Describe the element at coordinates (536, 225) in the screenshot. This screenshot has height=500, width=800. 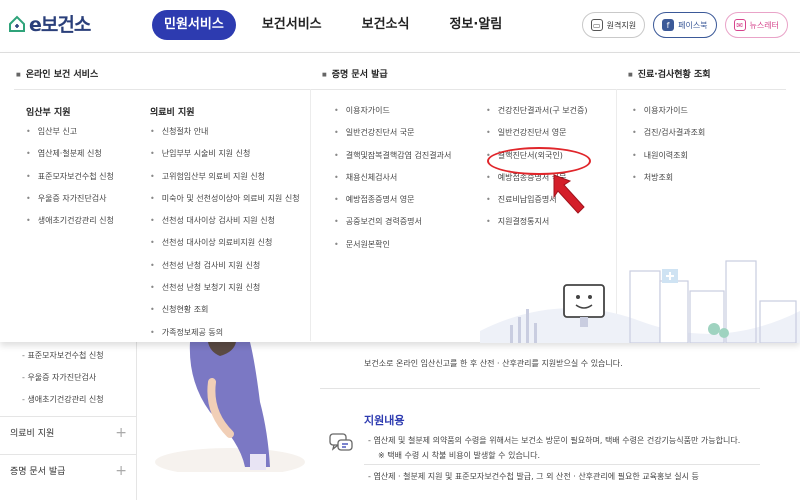
I see `menu-item: 지원결정통지서` at that location.